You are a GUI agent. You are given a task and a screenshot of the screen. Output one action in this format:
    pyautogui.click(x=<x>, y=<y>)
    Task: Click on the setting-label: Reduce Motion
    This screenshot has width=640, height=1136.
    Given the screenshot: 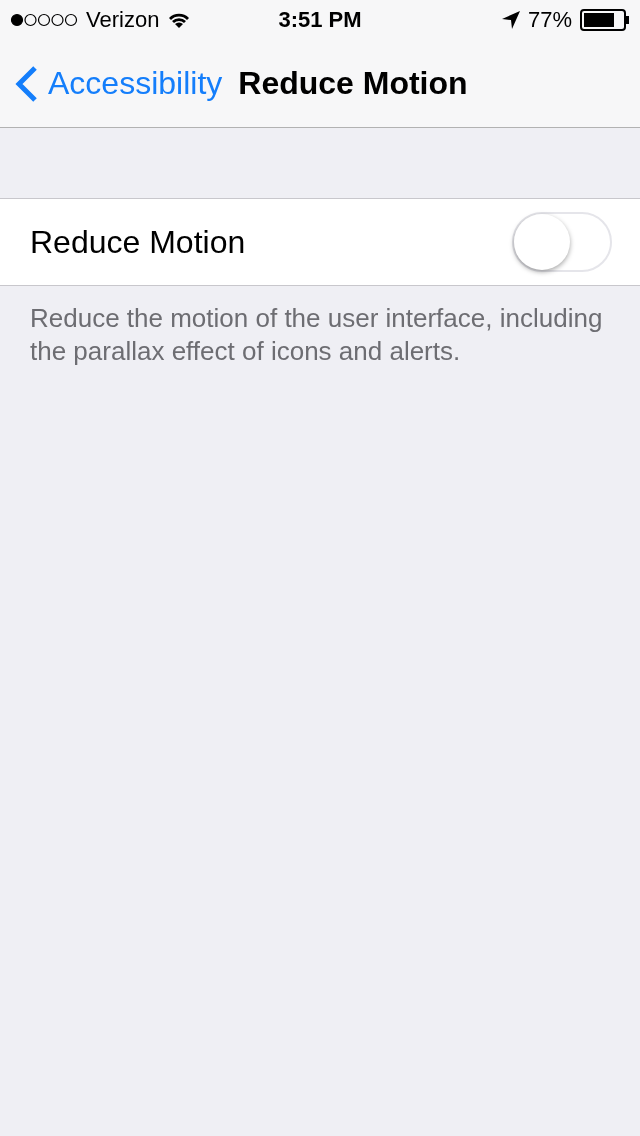 What is the action you would take?
    pyautogui.click(x=138, y=242)
    